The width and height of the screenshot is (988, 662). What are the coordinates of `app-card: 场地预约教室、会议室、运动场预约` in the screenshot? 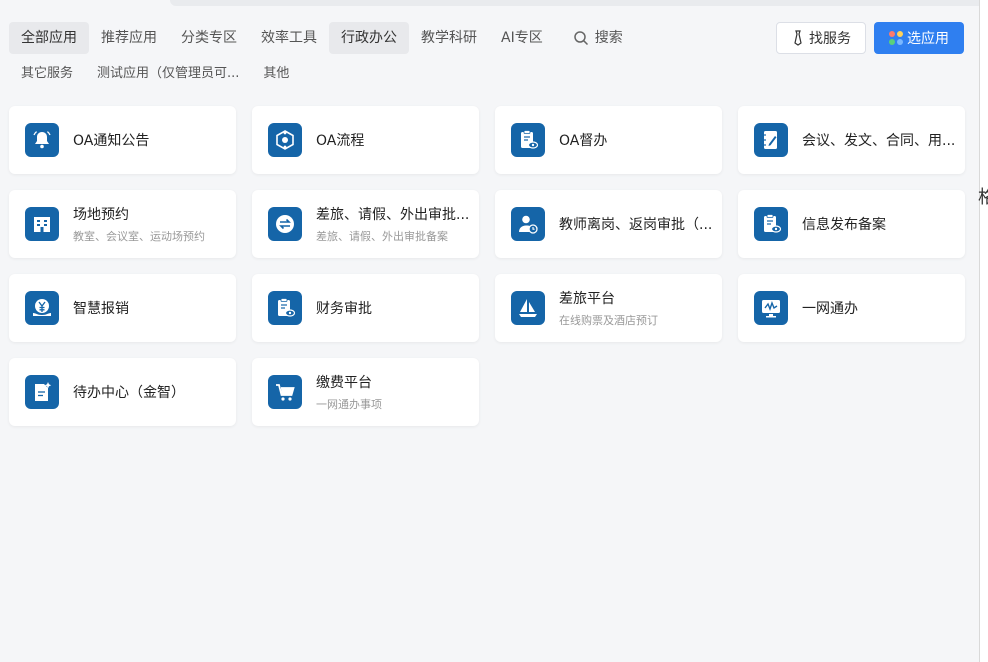 It's located at (122, 224).